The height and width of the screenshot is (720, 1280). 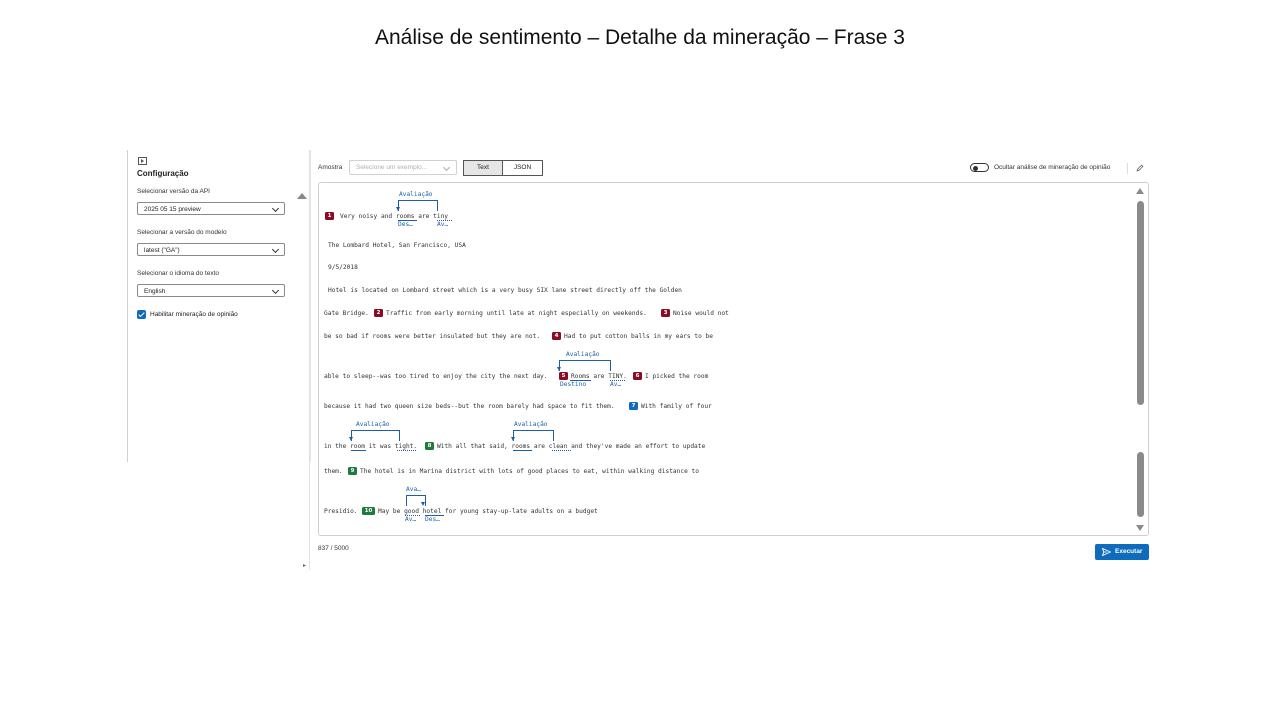 What do you see at coordinates (1140, 484) in the screenshot?
I see `scrollbar-thumb-lower` at bounding box center [1140, 484].